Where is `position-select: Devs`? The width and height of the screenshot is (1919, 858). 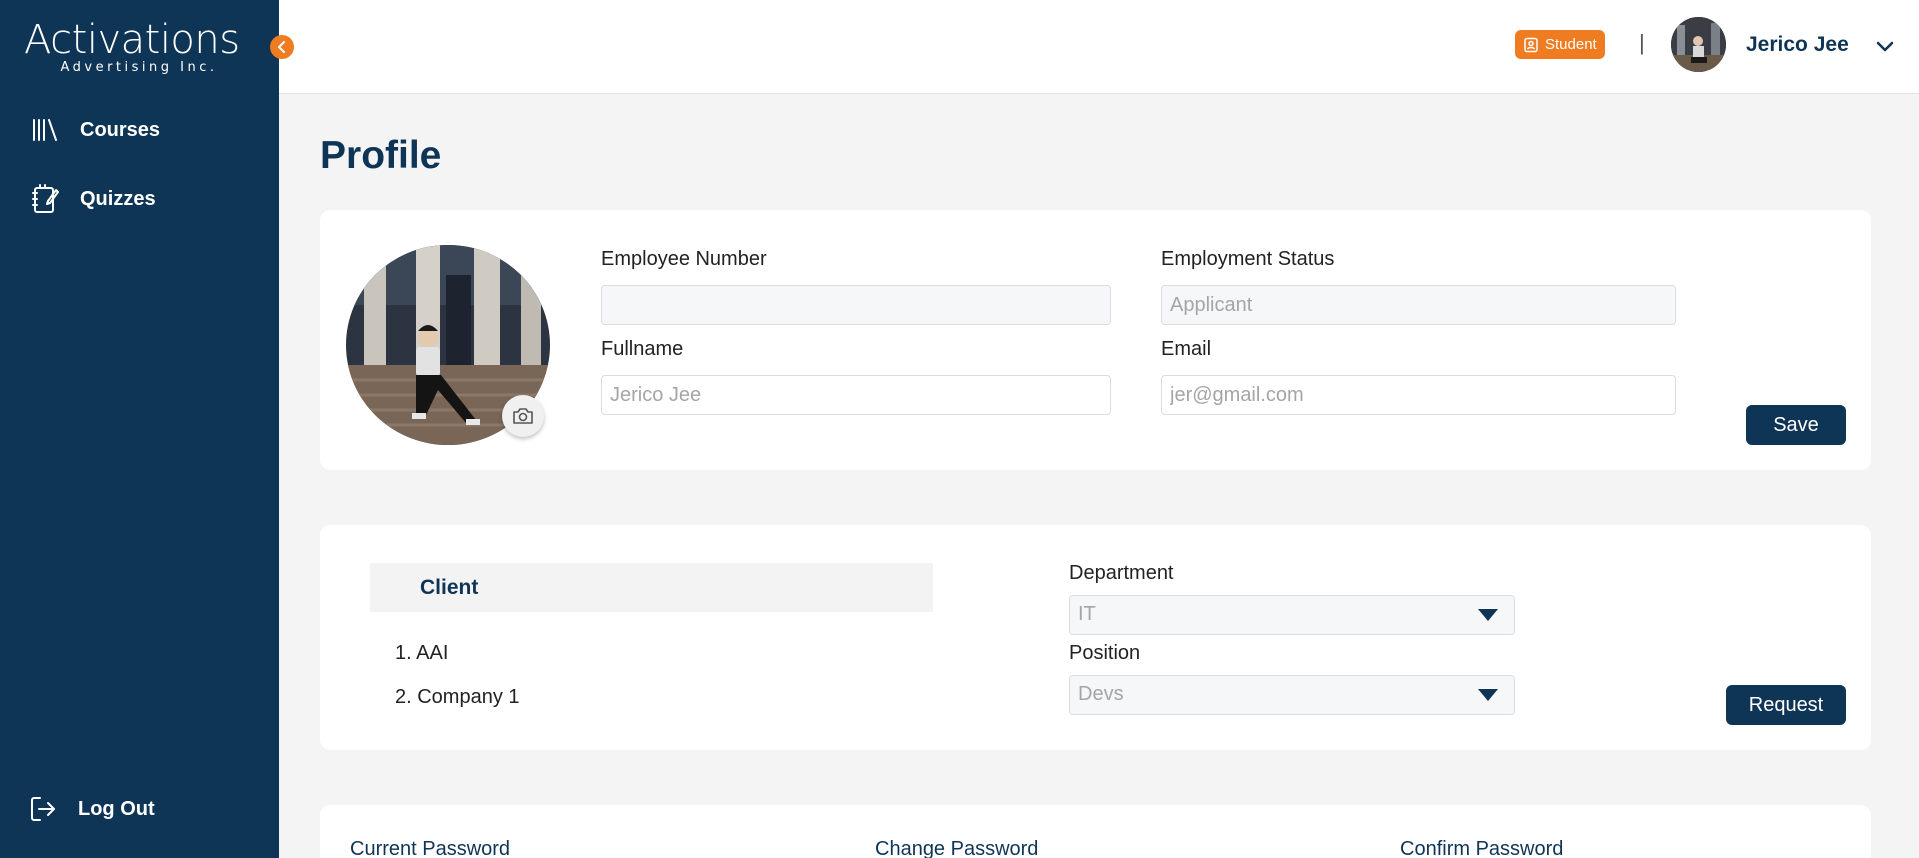
position-select: Devs is located at coordinates (1292, 695).